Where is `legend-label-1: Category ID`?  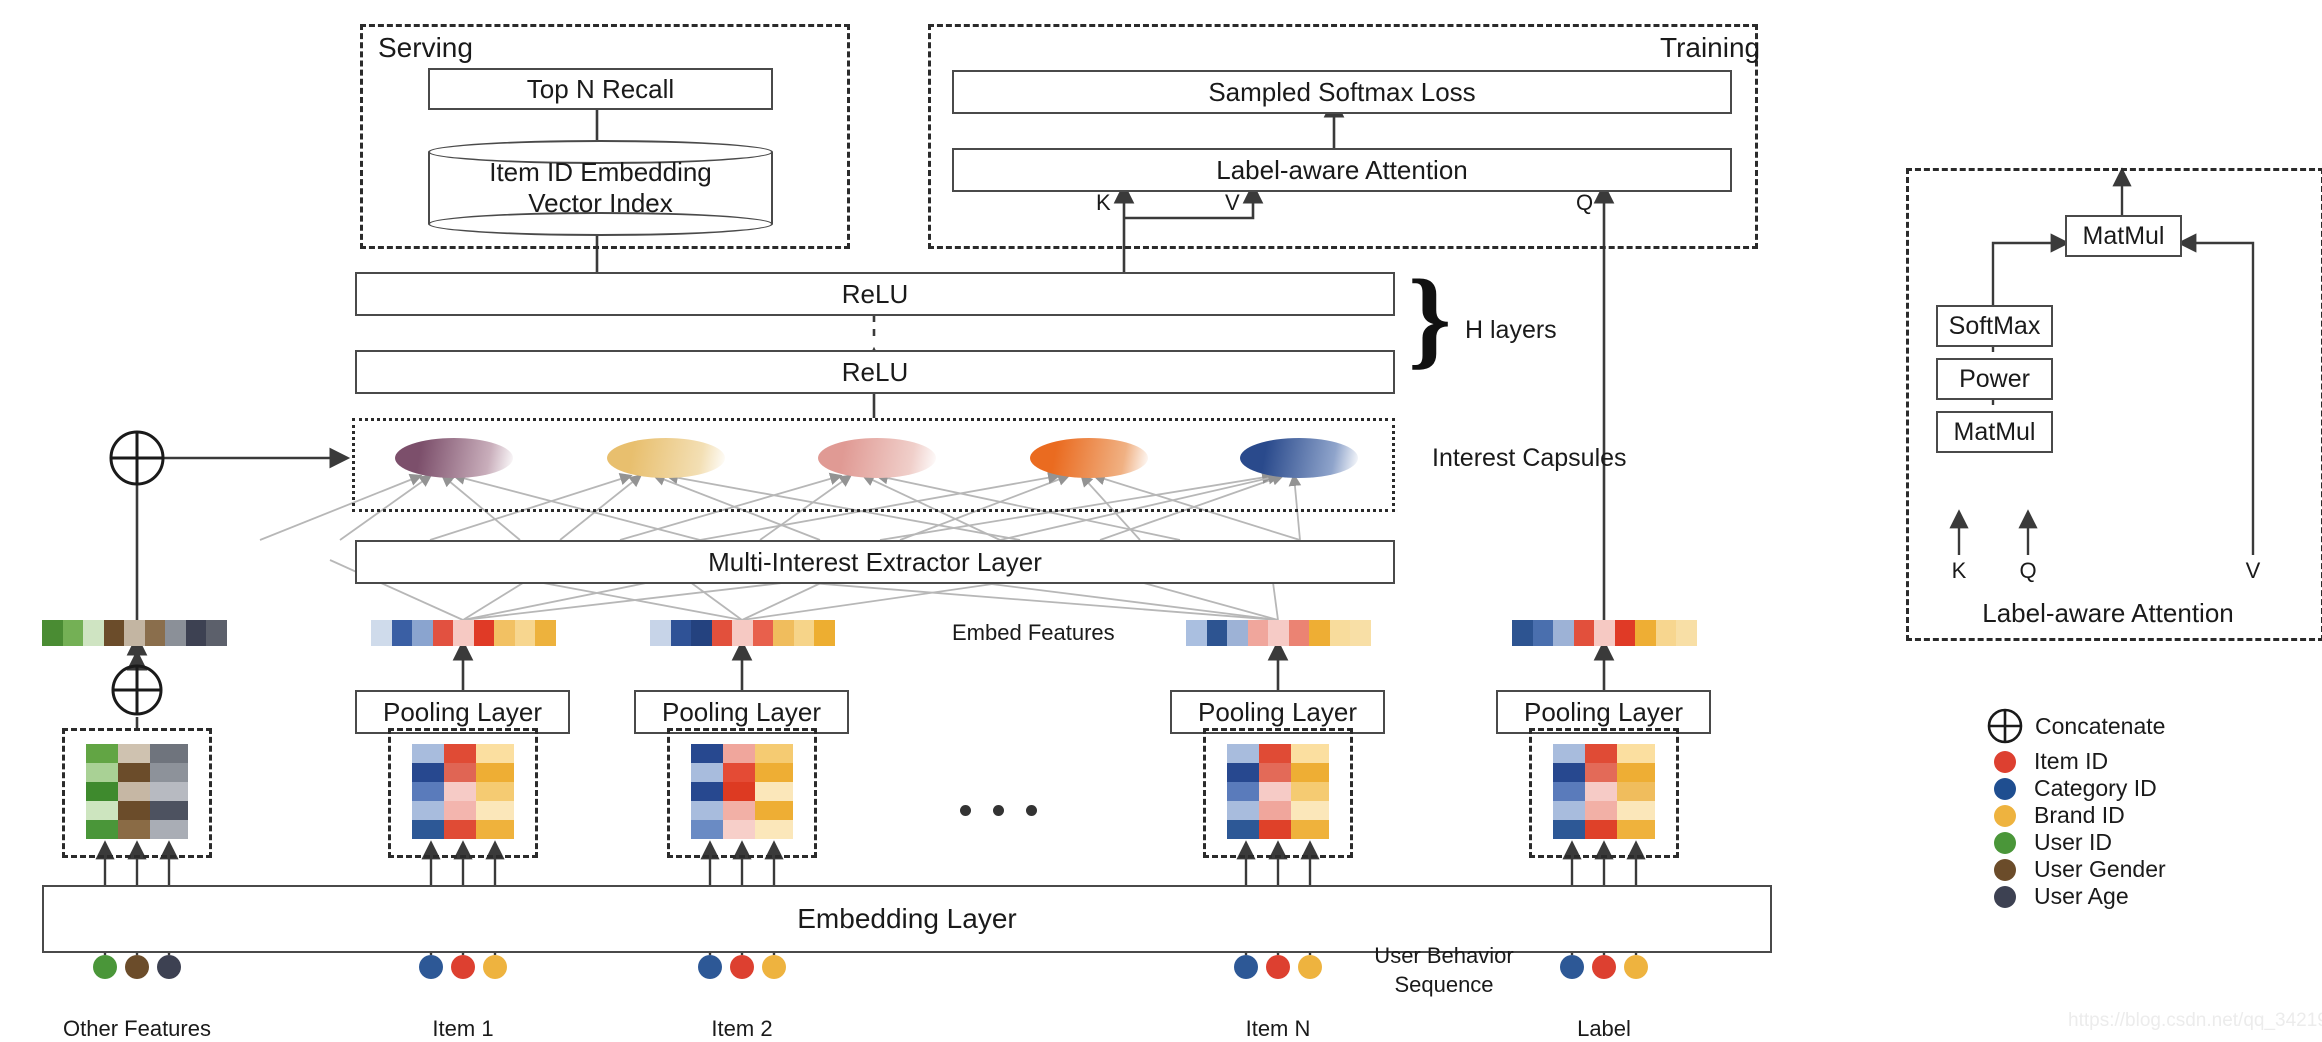 legend-label-1: Category ID is located at coordinates (2095, 788).